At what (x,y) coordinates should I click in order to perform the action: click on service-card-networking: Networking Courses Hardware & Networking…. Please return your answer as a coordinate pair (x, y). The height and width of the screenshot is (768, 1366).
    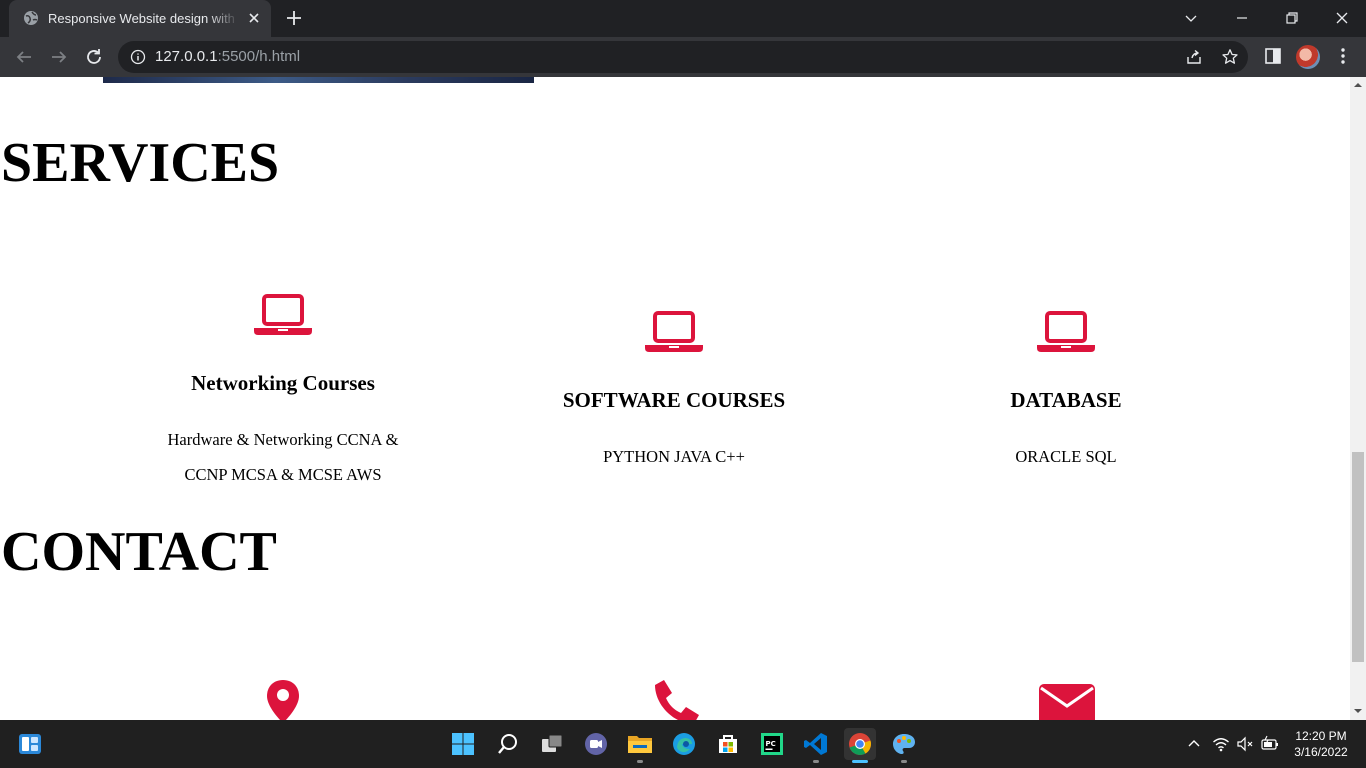
    Looking at the image, I should click on (283, 392).